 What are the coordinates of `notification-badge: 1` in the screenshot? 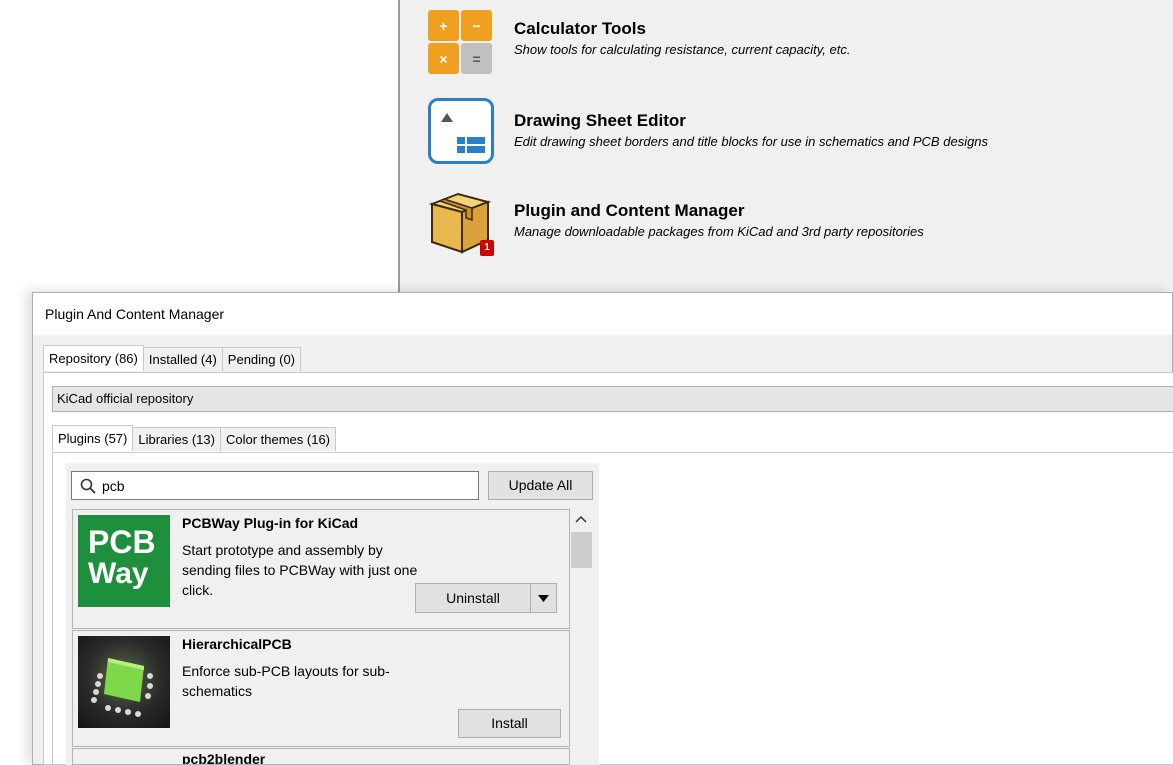 It's located at (487, 248).